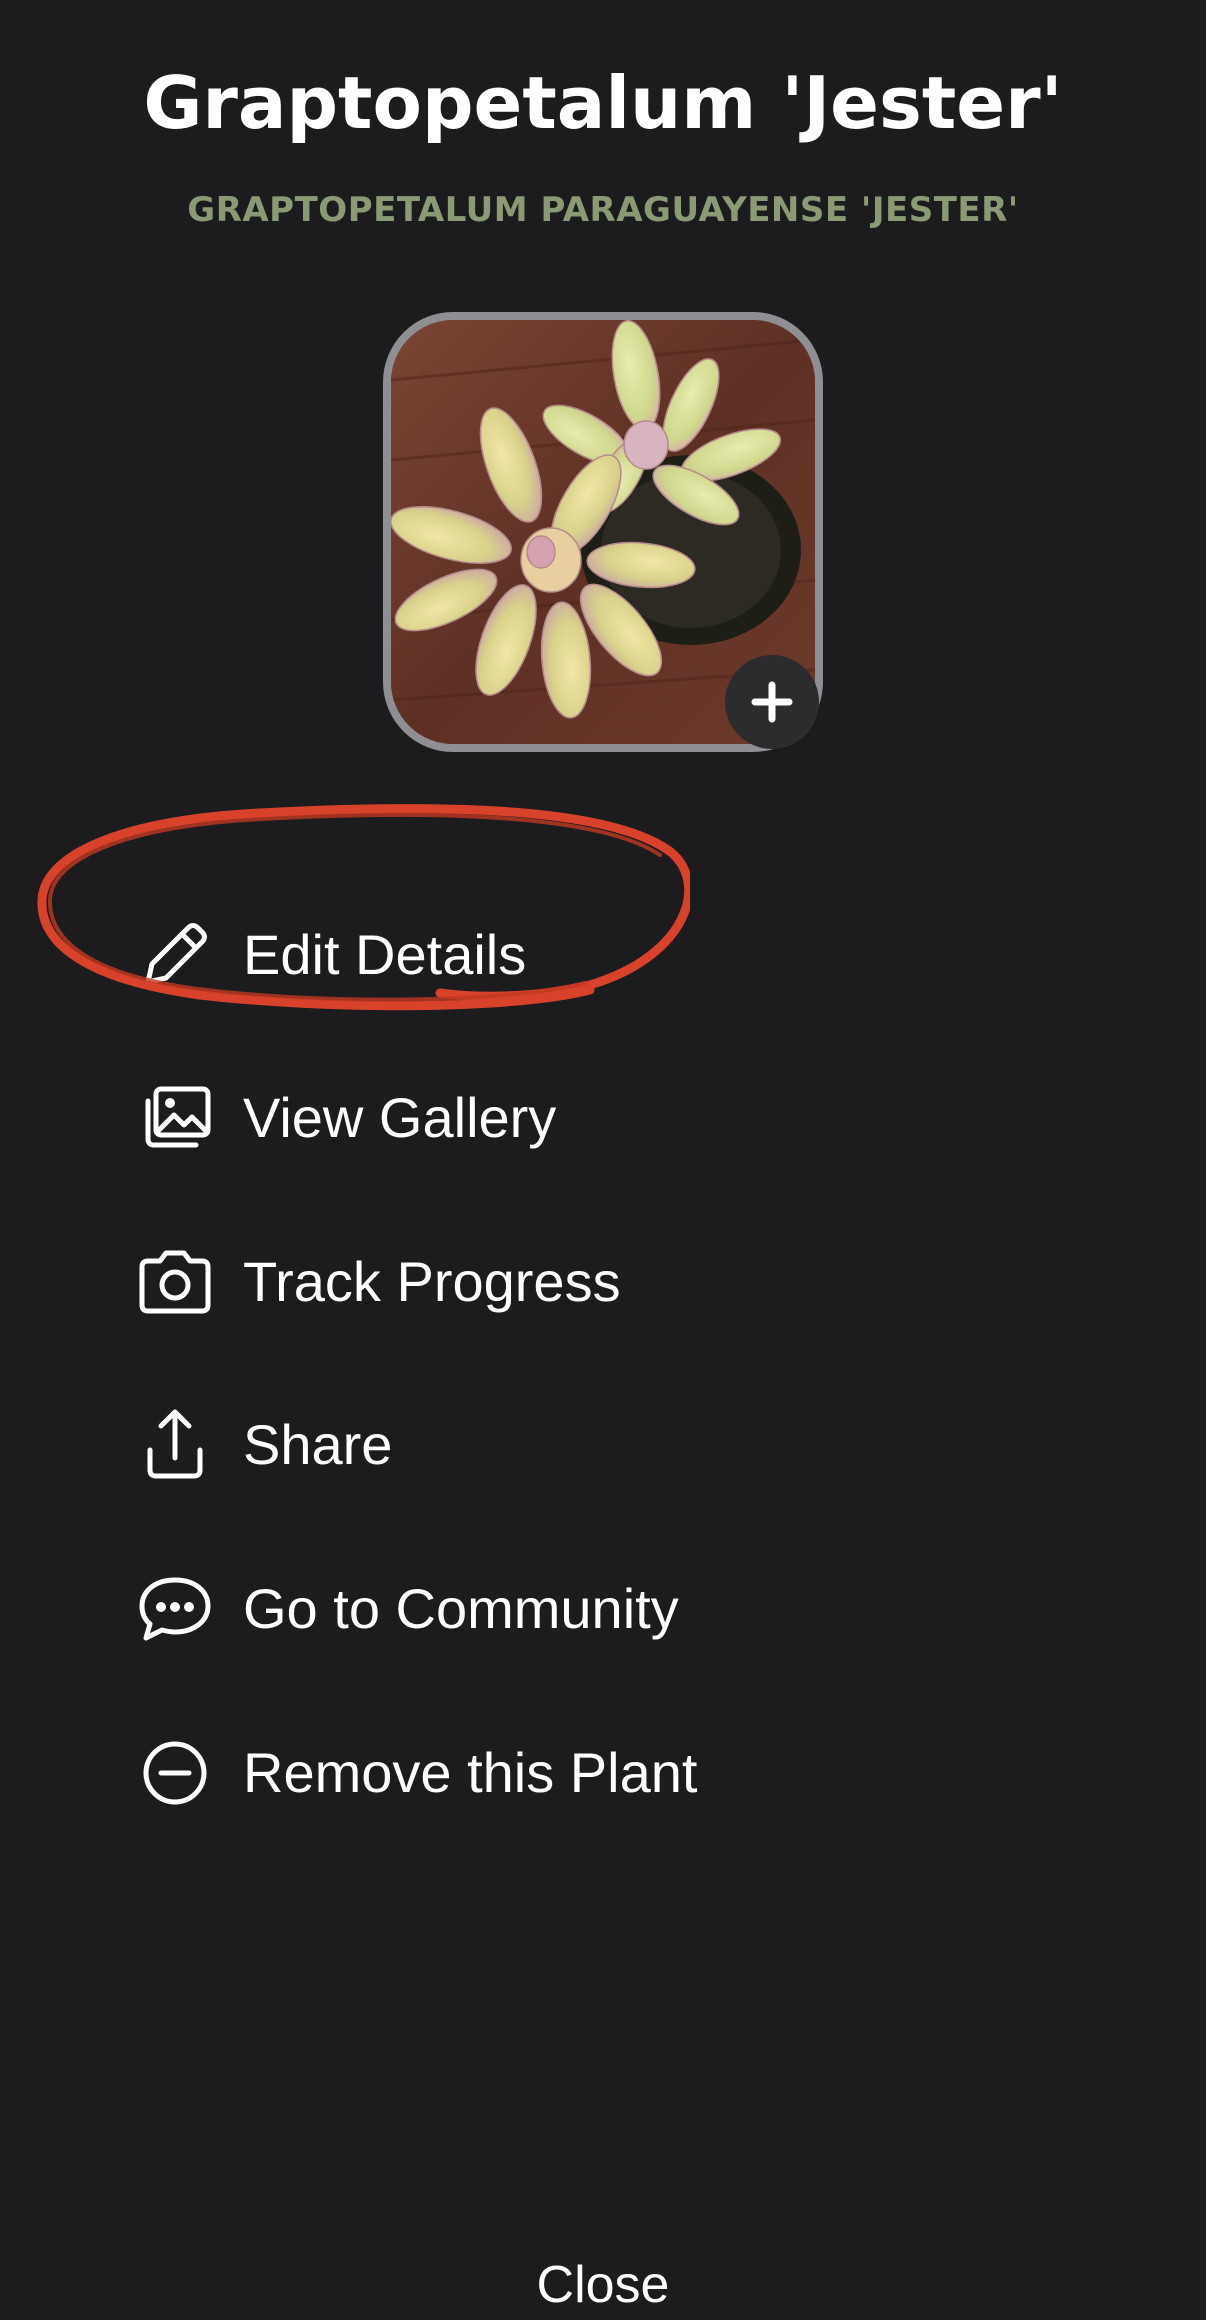 This screenshot has height=2320, width=1206. Describe the element at coordinates (530, 955) in the screenshot. I see `edit-details-item: Edit Details` at that location.